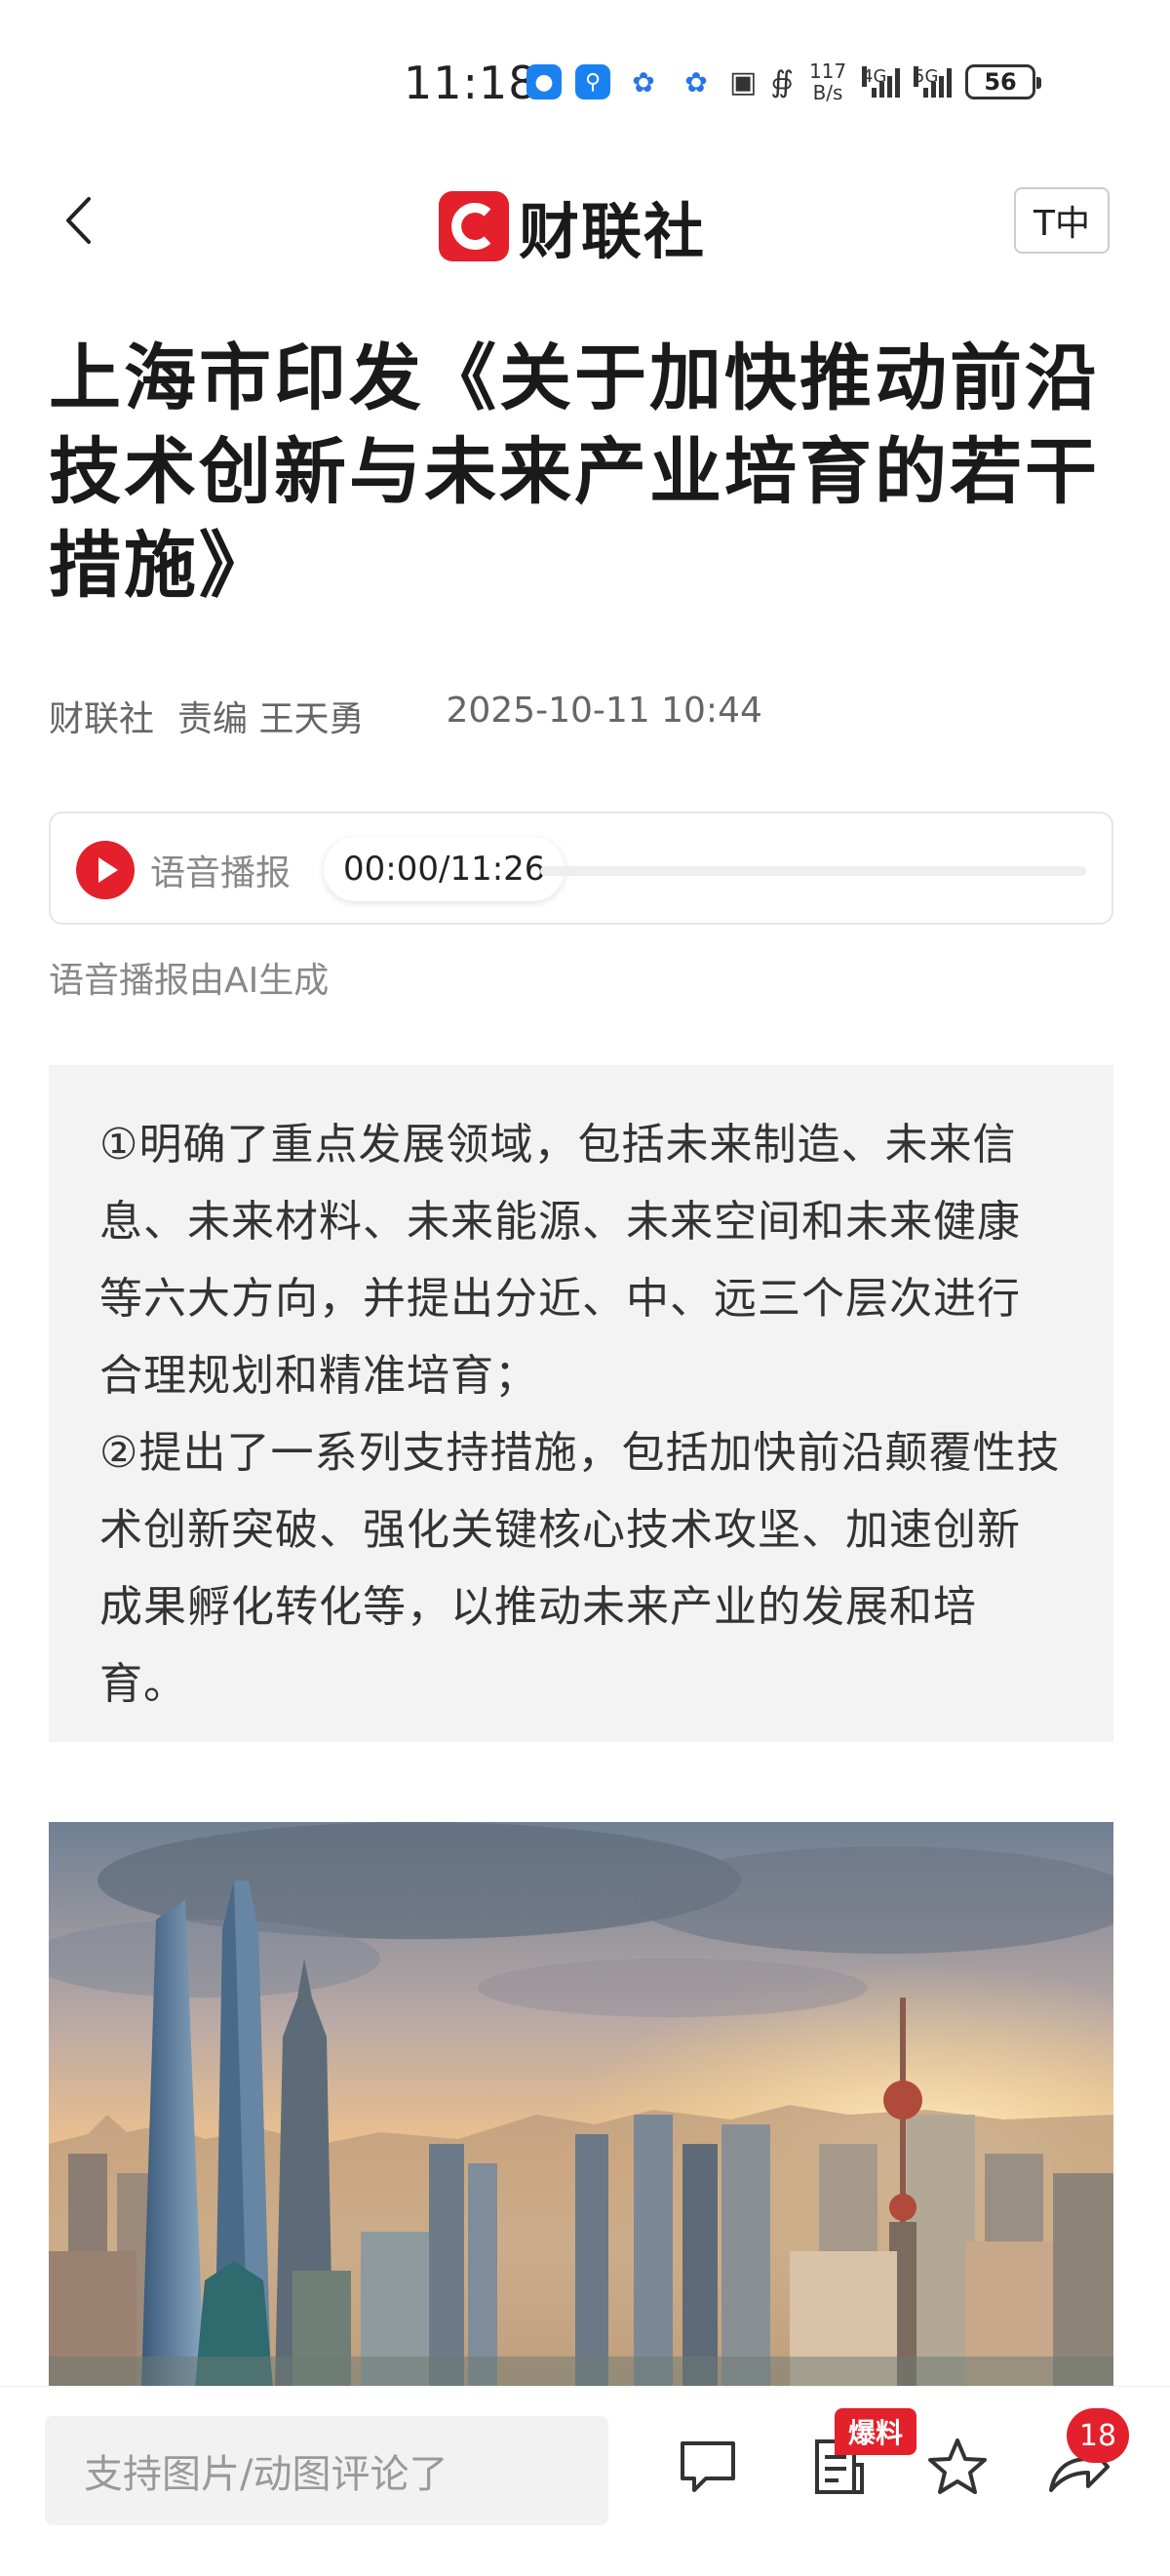 This screenshot has width=1170, height=2576. I want to click on bulb-app-icon: ●, so click(544, 81).